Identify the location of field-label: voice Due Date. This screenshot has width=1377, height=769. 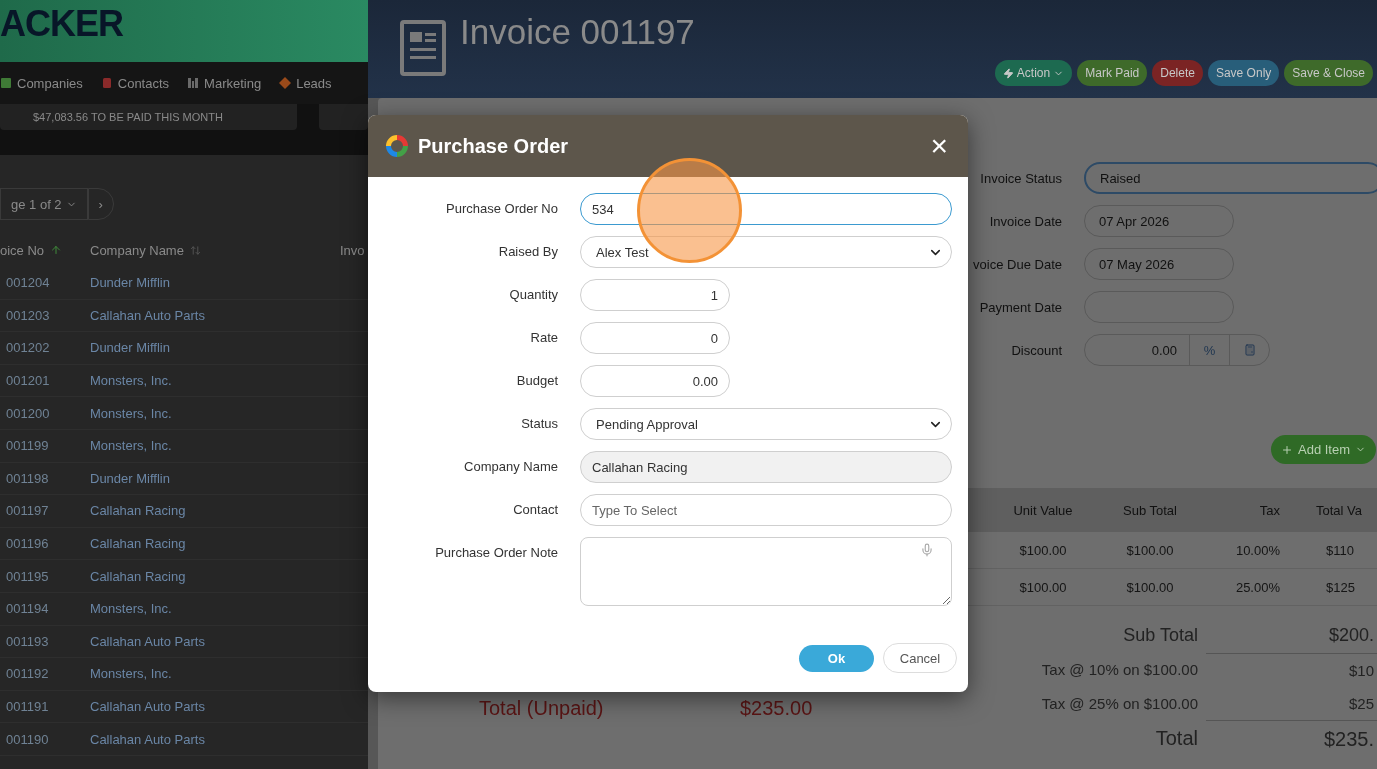
(1017, 264).